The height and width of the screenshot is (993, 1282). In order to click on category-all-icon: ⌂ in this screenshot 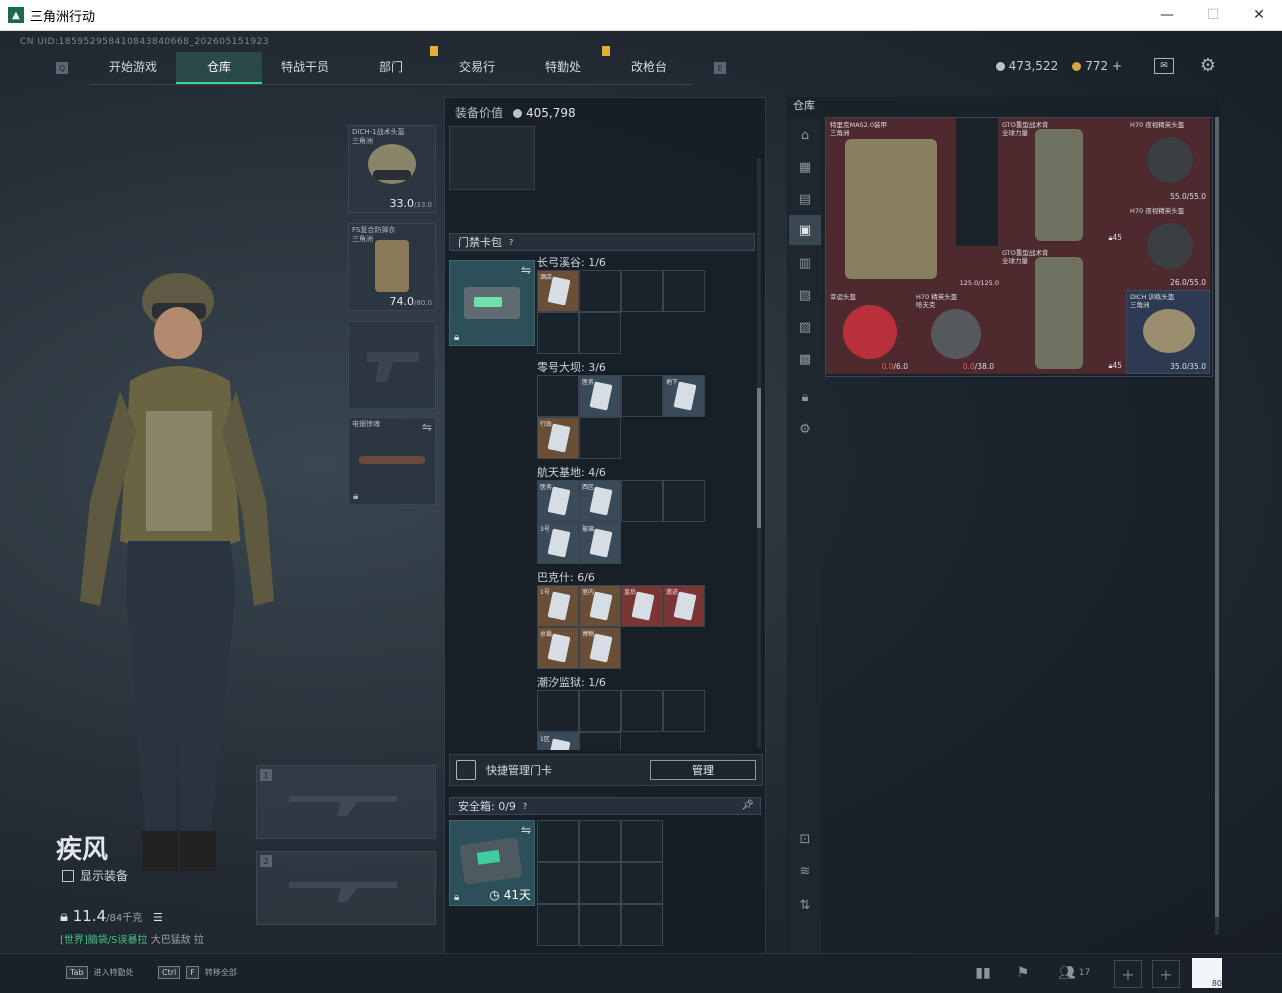, I will do `click(805, 135)`.